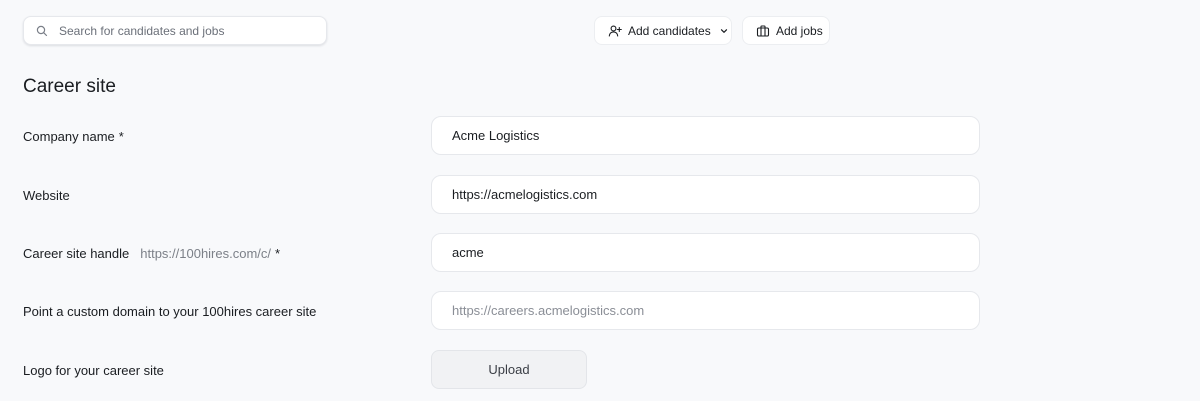  I want to click on website-label: Website, so click(46, 195).